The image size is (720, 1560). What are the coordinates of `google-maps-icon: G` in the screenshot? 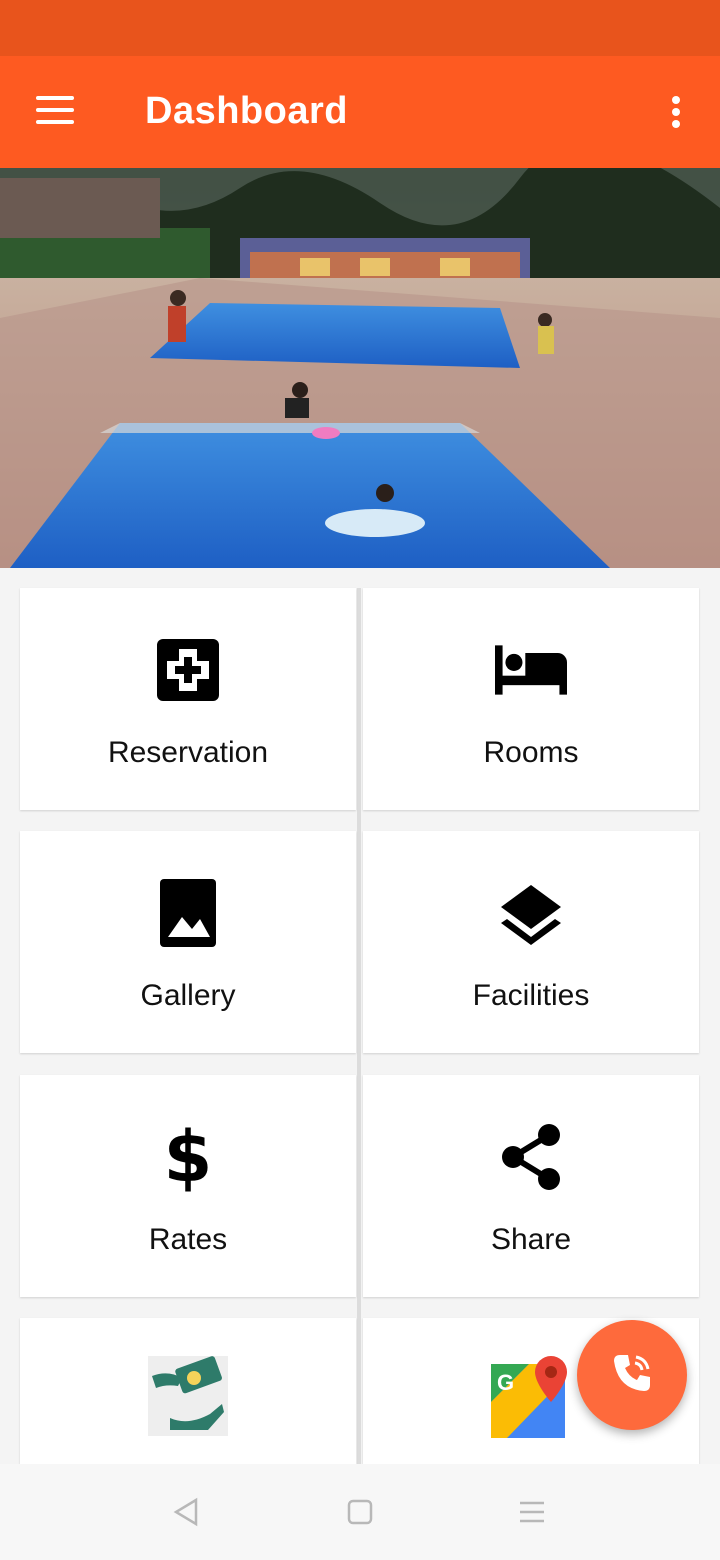 It's located at (531, 1398).